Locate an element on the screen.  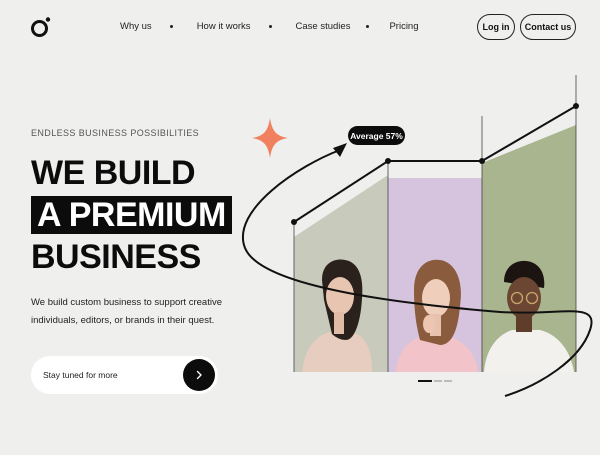
arrow-right-icon is located at coordinates (199, 375).